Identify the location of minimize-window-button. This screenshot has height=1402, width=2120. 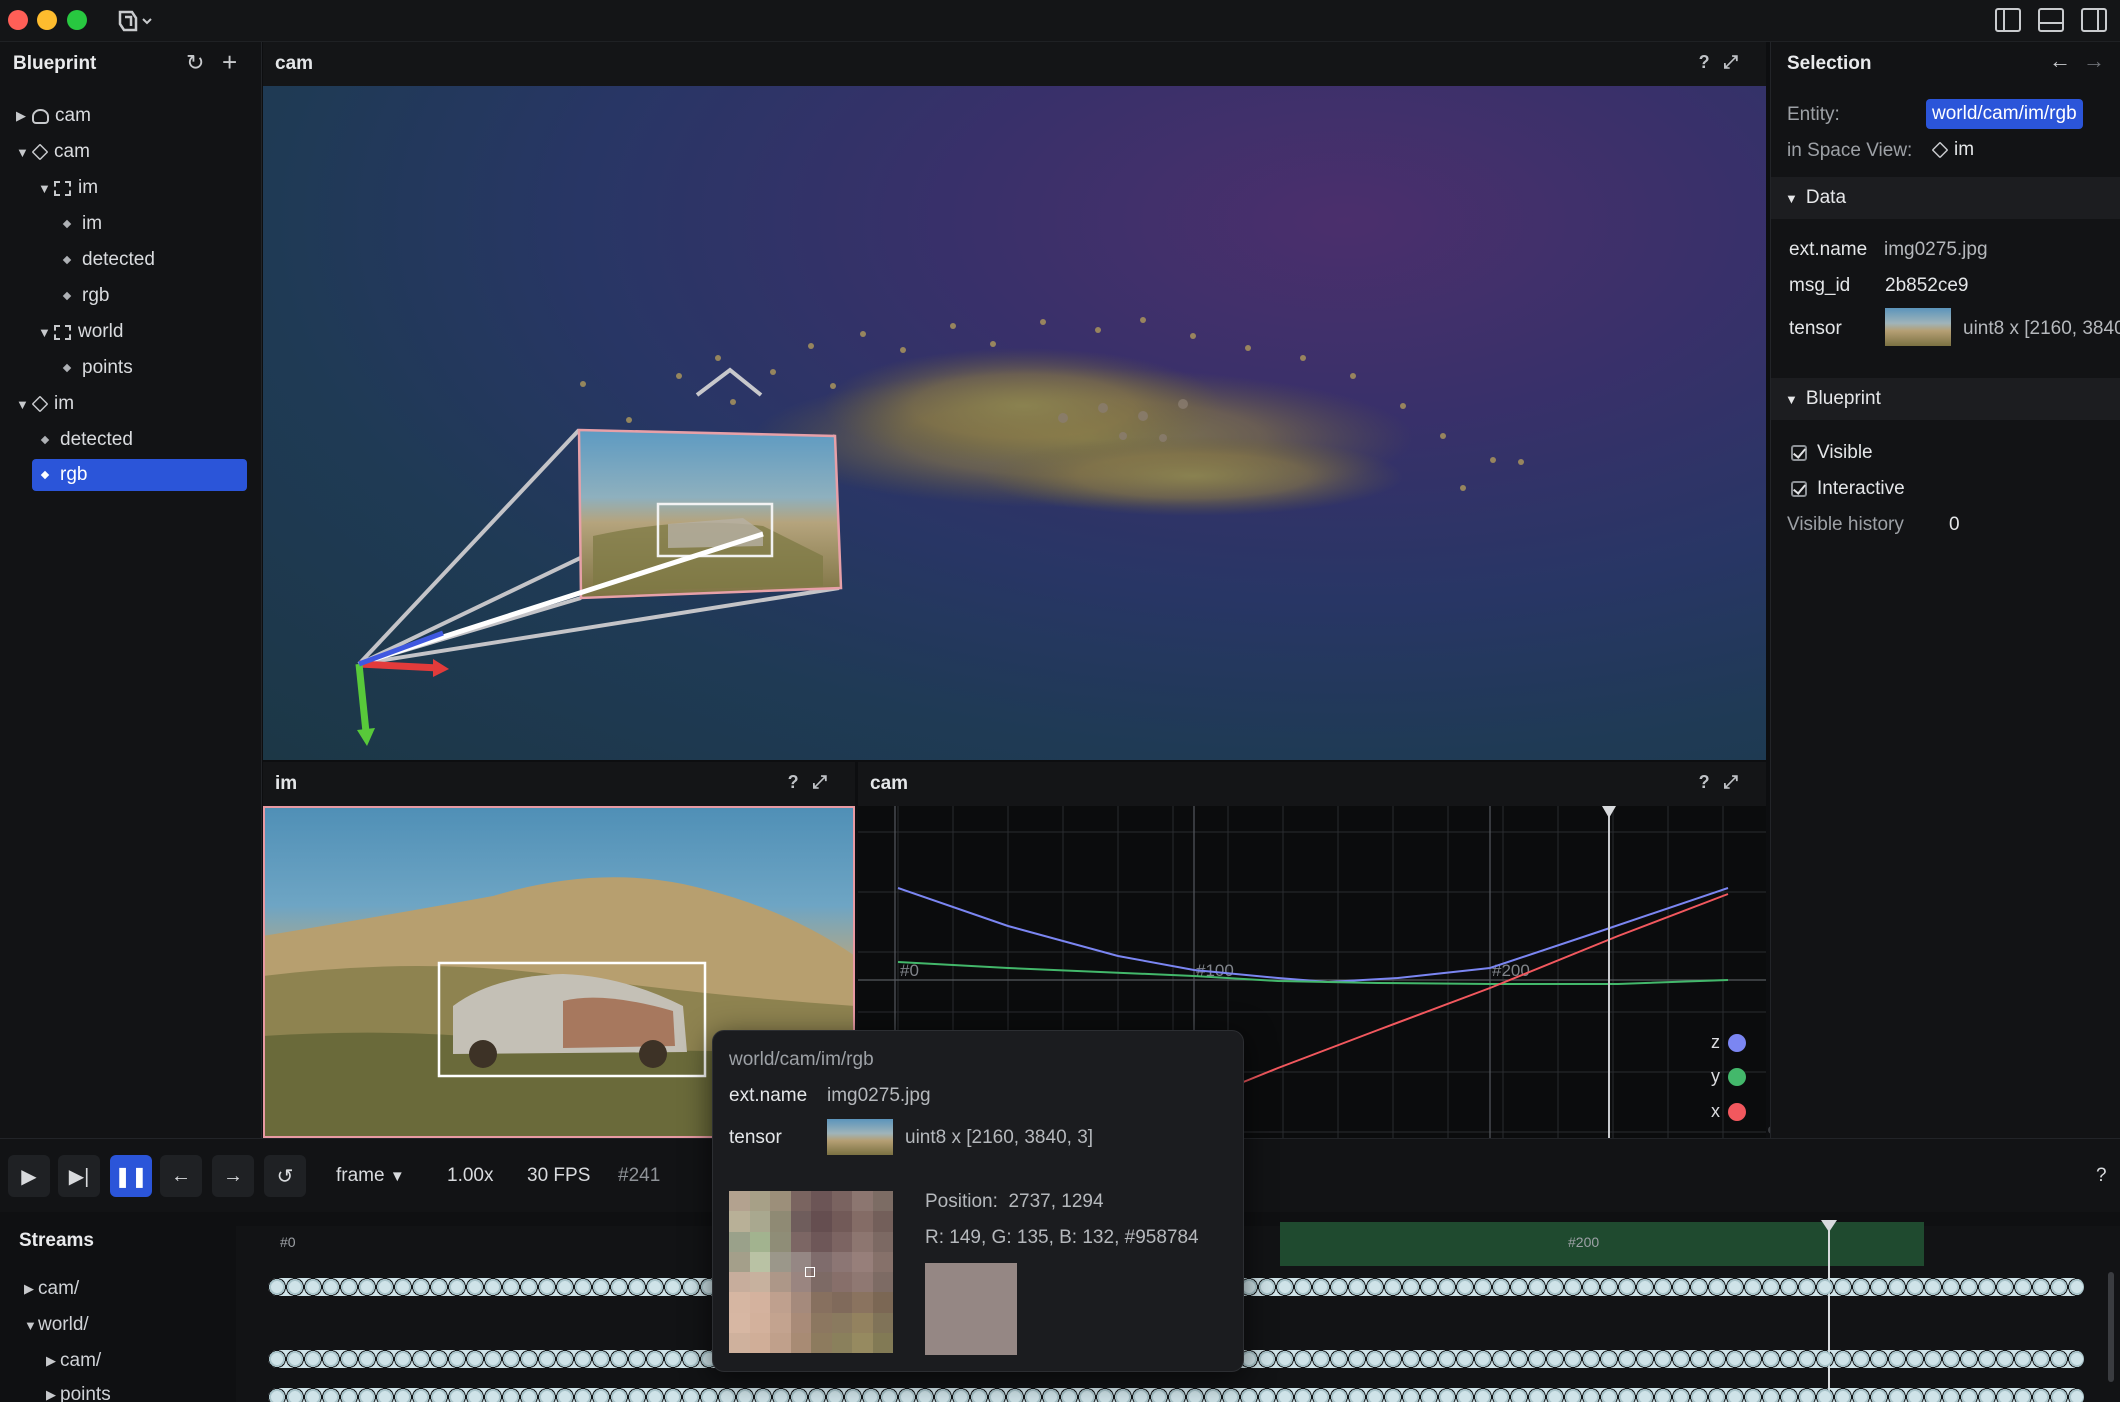
(47, 20).